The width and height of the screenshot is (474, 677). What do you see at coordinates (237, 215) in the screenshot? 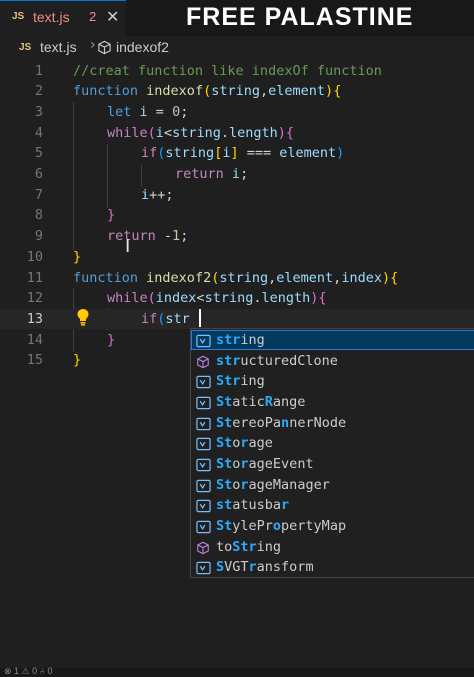
I see `code-line: 8}` at bounding box center [237, 215].